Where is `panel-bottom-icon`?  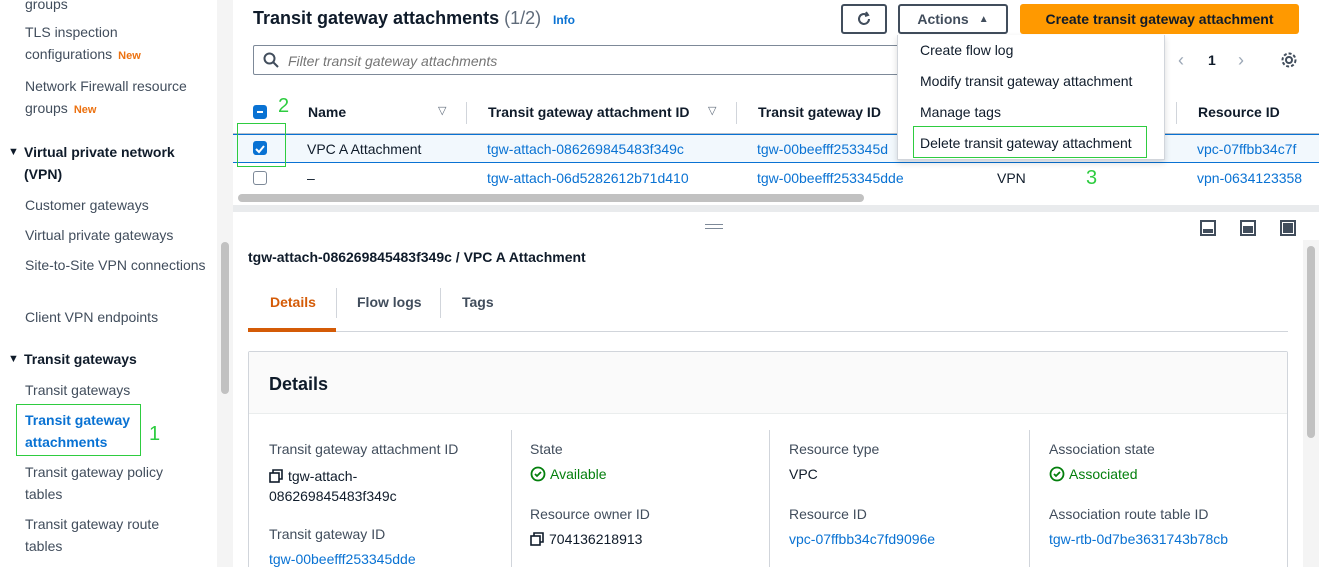 panel-bottom-icon is located at coordinates (1208, 228).